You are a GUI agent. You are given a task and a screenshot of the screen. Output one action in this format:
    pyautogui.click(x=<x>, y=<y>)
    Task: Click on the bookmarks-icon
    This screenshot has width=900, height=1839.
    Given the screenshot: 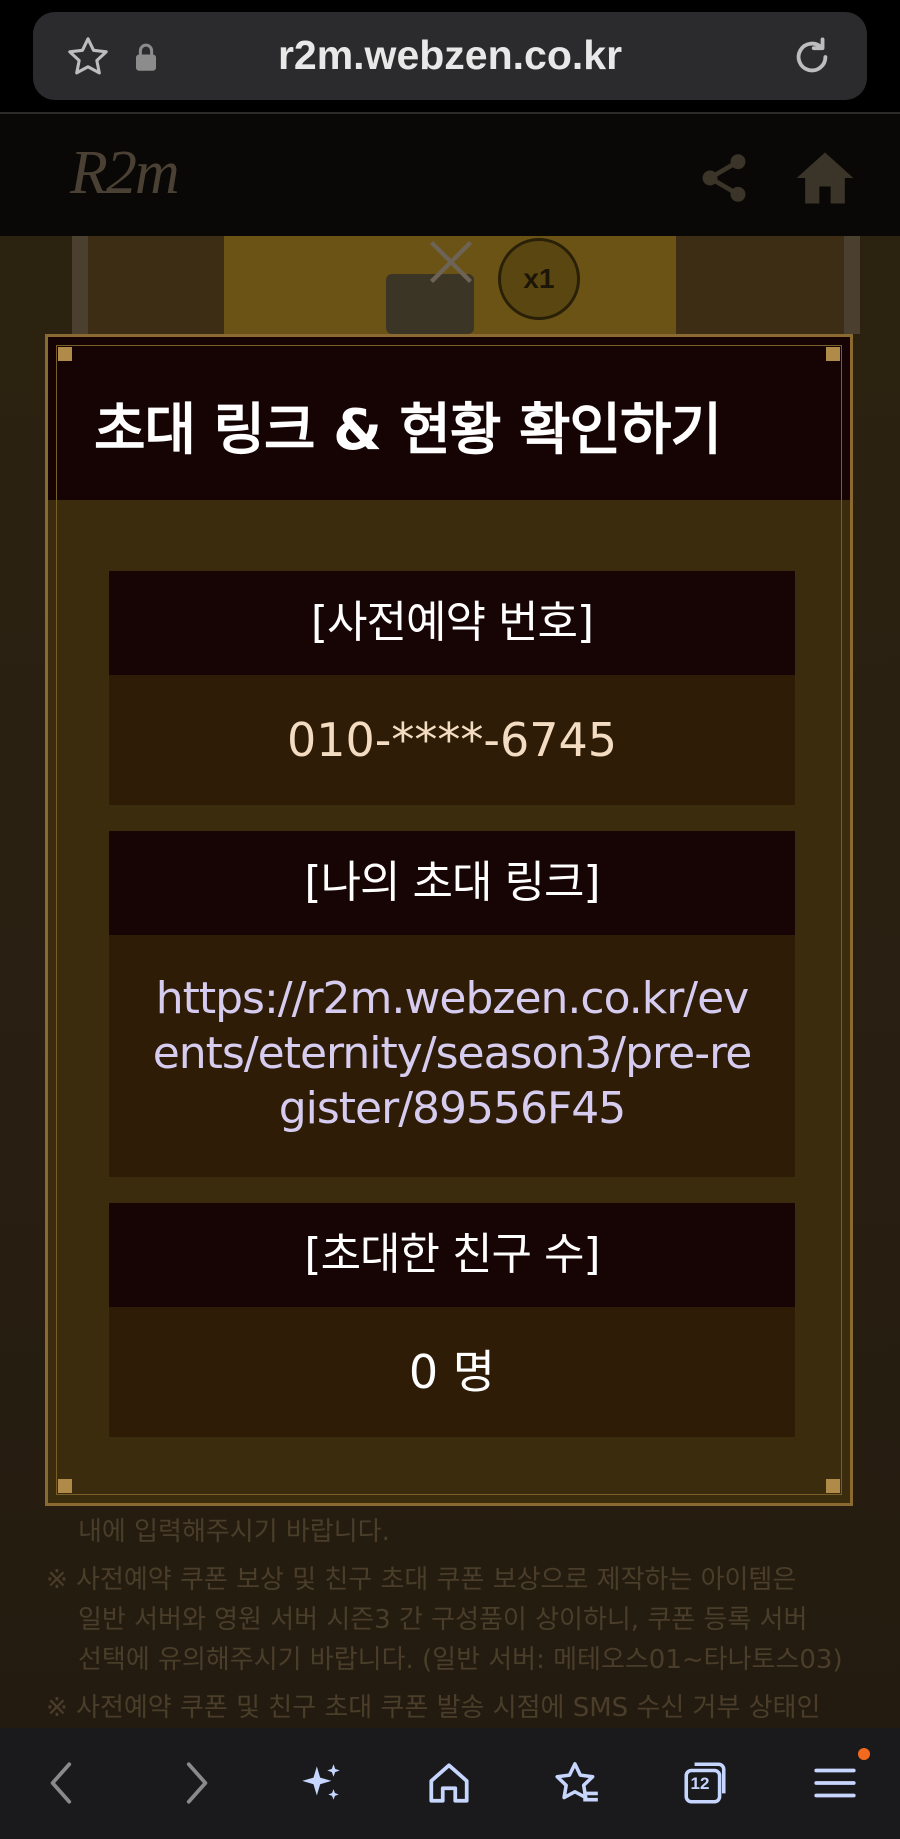 What is the action you would take?
    pyautogui.click(x=577, y=1783)
    